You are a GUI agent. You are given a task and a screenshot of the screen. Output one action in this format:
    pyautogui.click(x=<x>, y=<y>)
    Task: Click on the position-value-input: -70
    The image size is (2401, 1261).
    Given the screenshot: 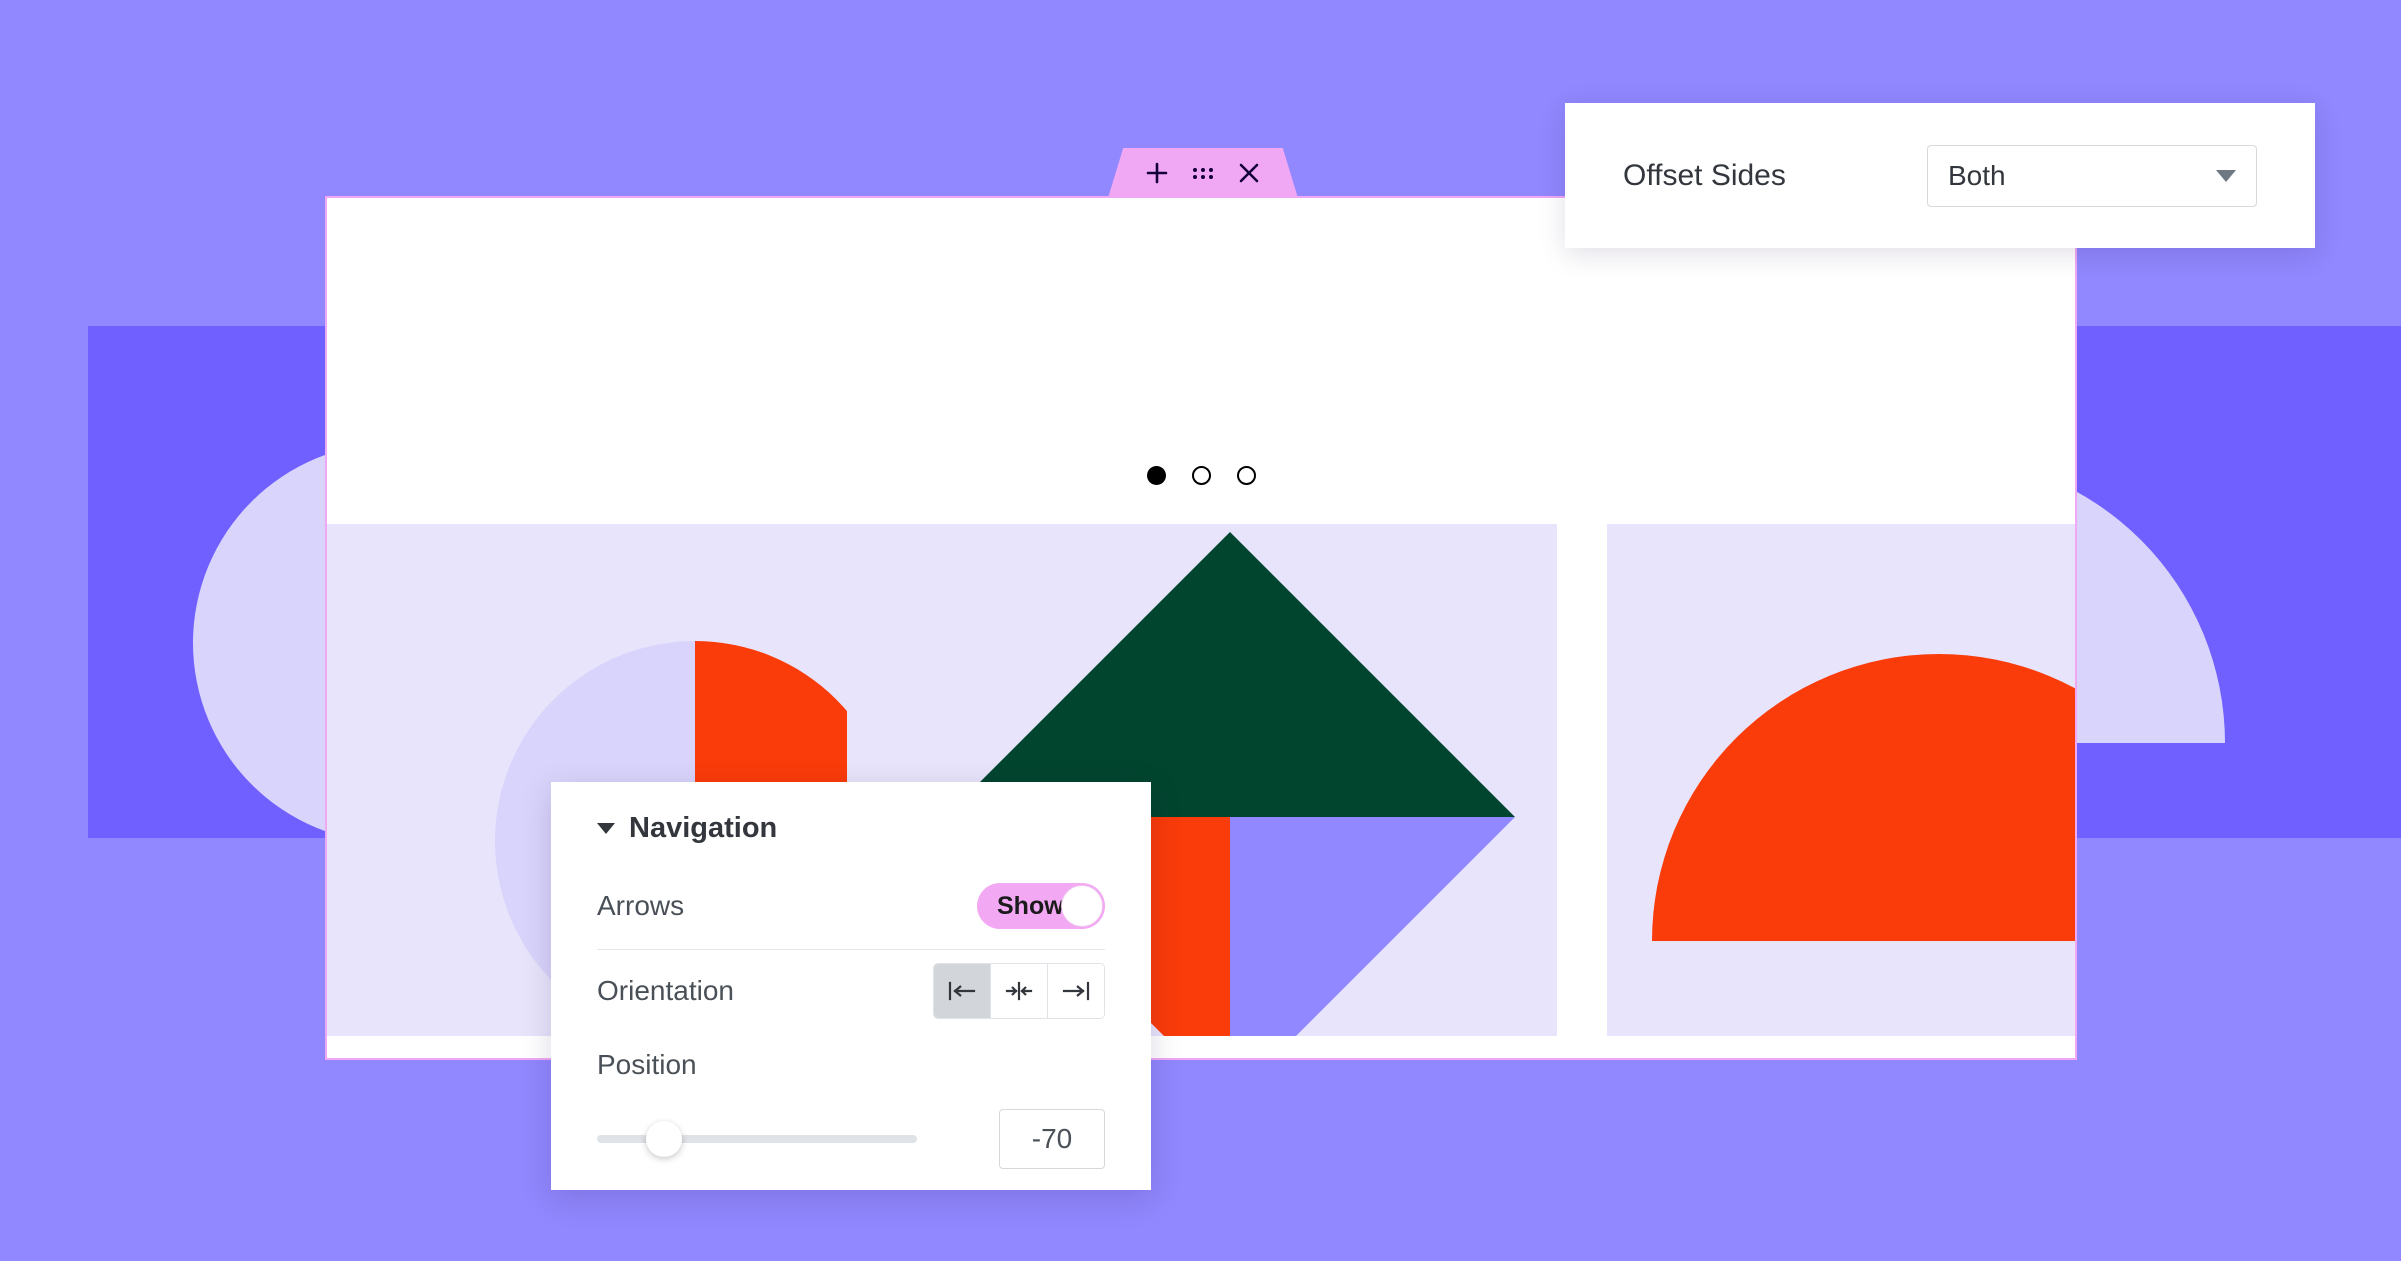 What is the action you would take?
    pyautogui.click(x=1052, y=1139)
    